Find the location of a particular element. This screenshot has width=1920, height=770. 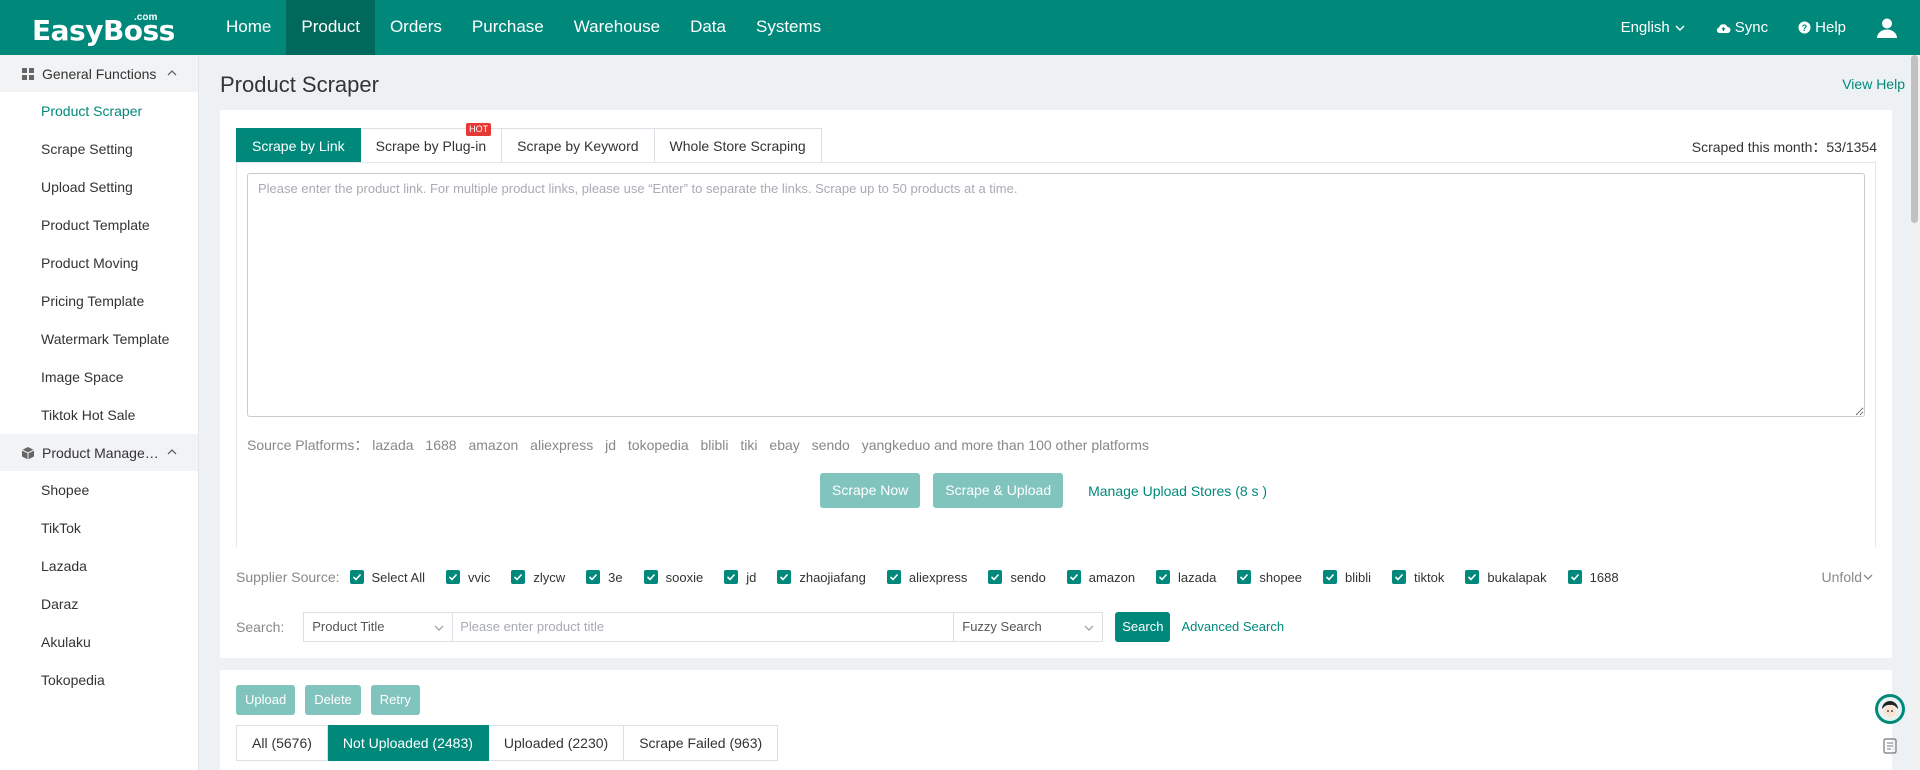

sidebar-item-akulaku: Akulaku is located at coordinates (99, 642).